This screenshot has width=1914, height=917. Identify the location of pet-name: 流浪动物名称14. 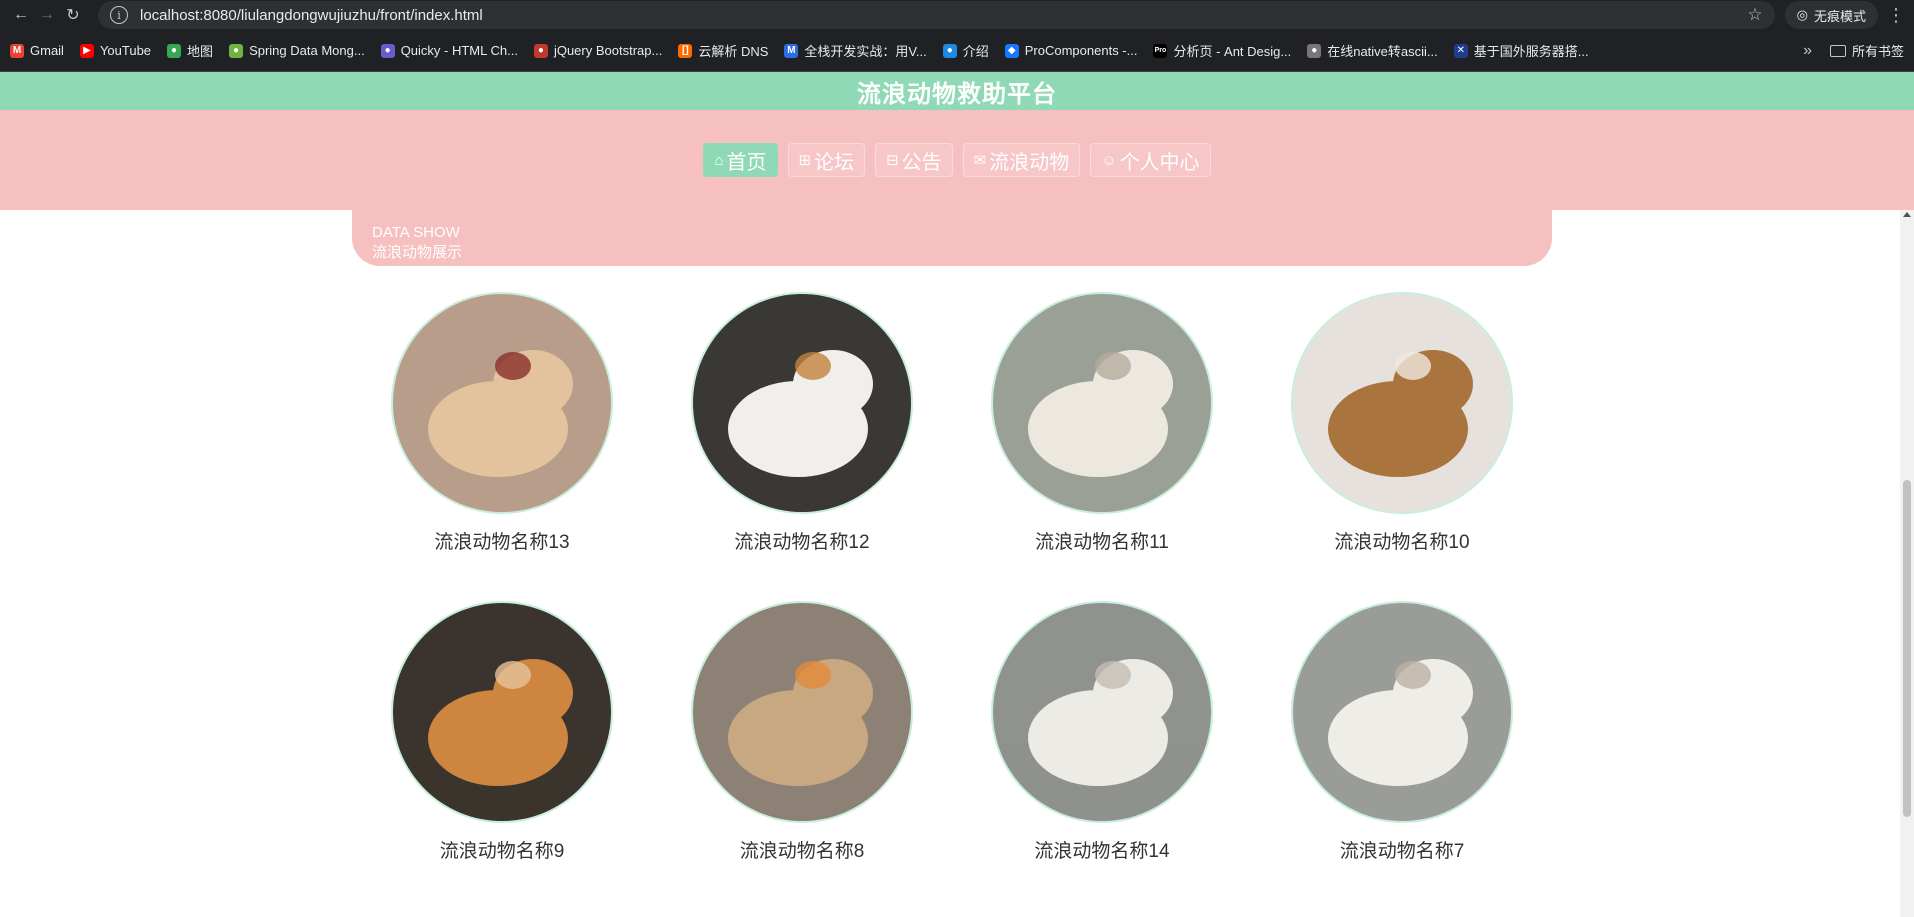
(1101, 849).